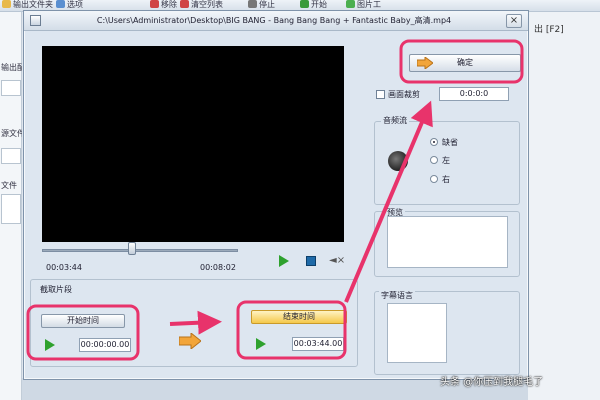  I want to click on end-time-field: 00:03:44.00, so click(318, 344).